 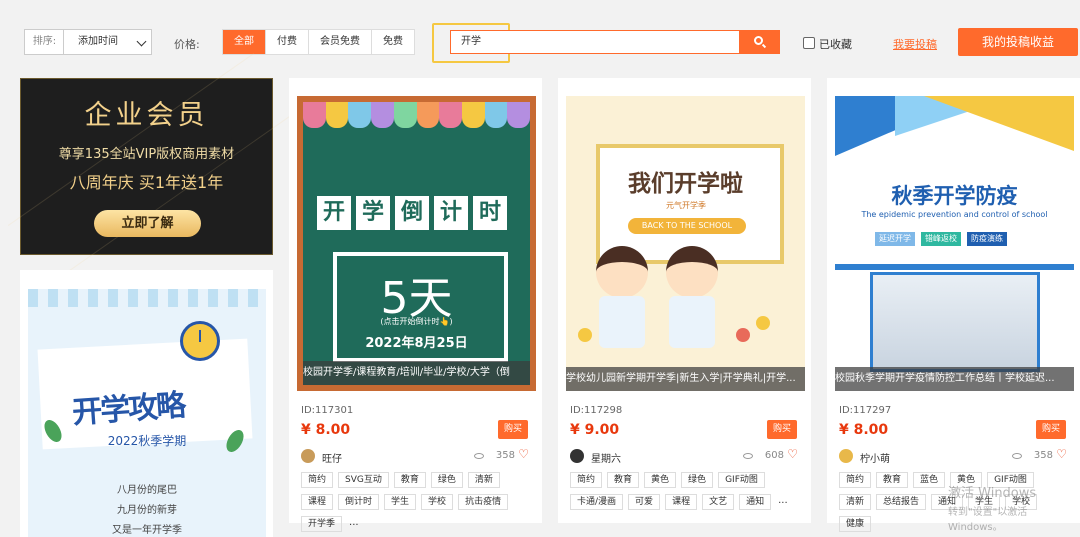 What do you see at coordinates (187, 44) in the screenshot?
I see `price-label: 价格:` at bounding box center [187, 44].